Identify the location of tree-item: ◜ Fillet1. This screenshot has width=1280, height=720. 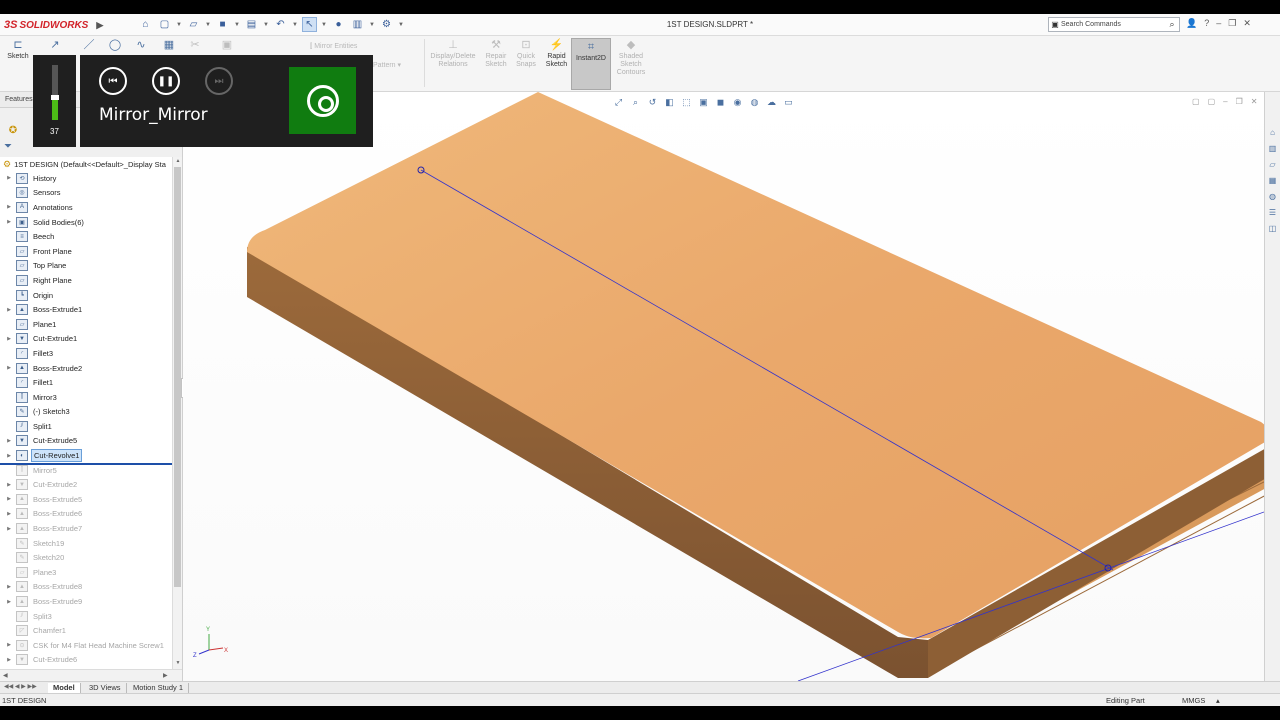
(86, 382).